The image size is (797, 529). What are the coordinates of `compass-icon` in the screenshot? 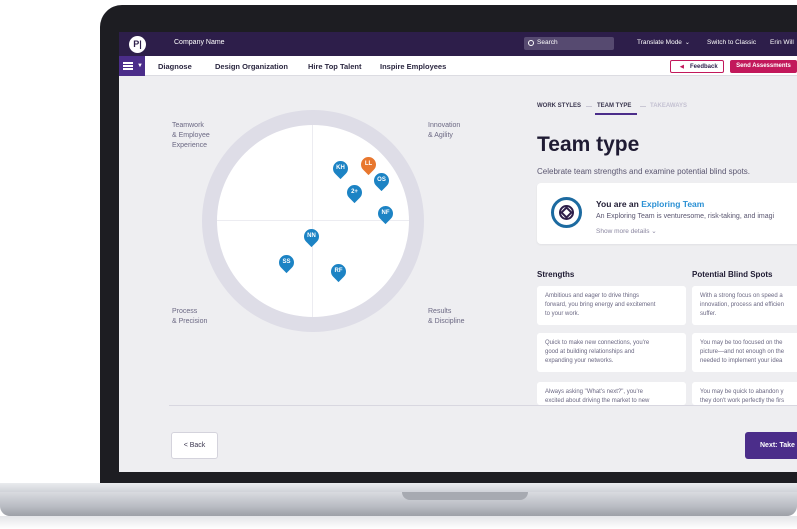 It's located at (566, 212).